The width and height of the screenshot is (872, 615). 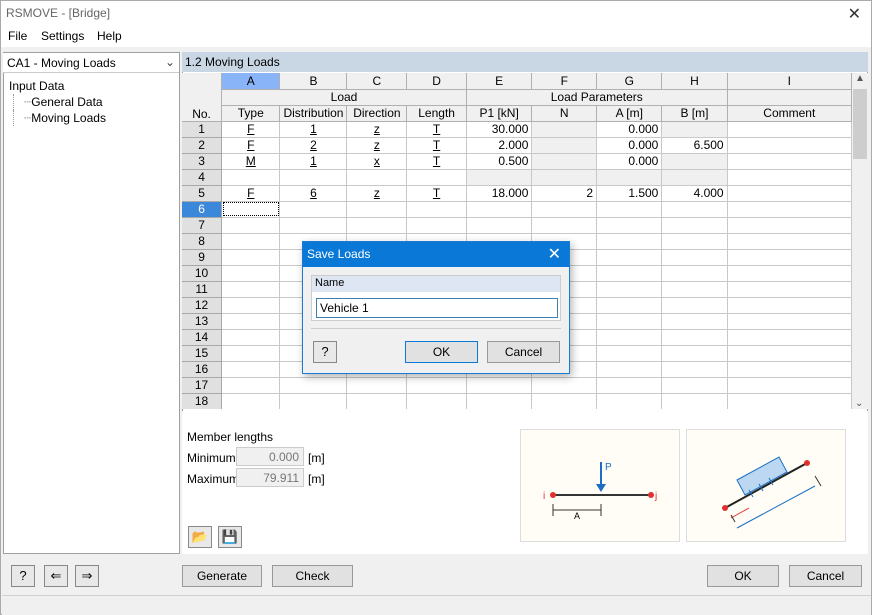 What do you see at coordinates (56, 576) in the screenshot?
I see `import-icon: ⇐` at bounding box center [56, 576].